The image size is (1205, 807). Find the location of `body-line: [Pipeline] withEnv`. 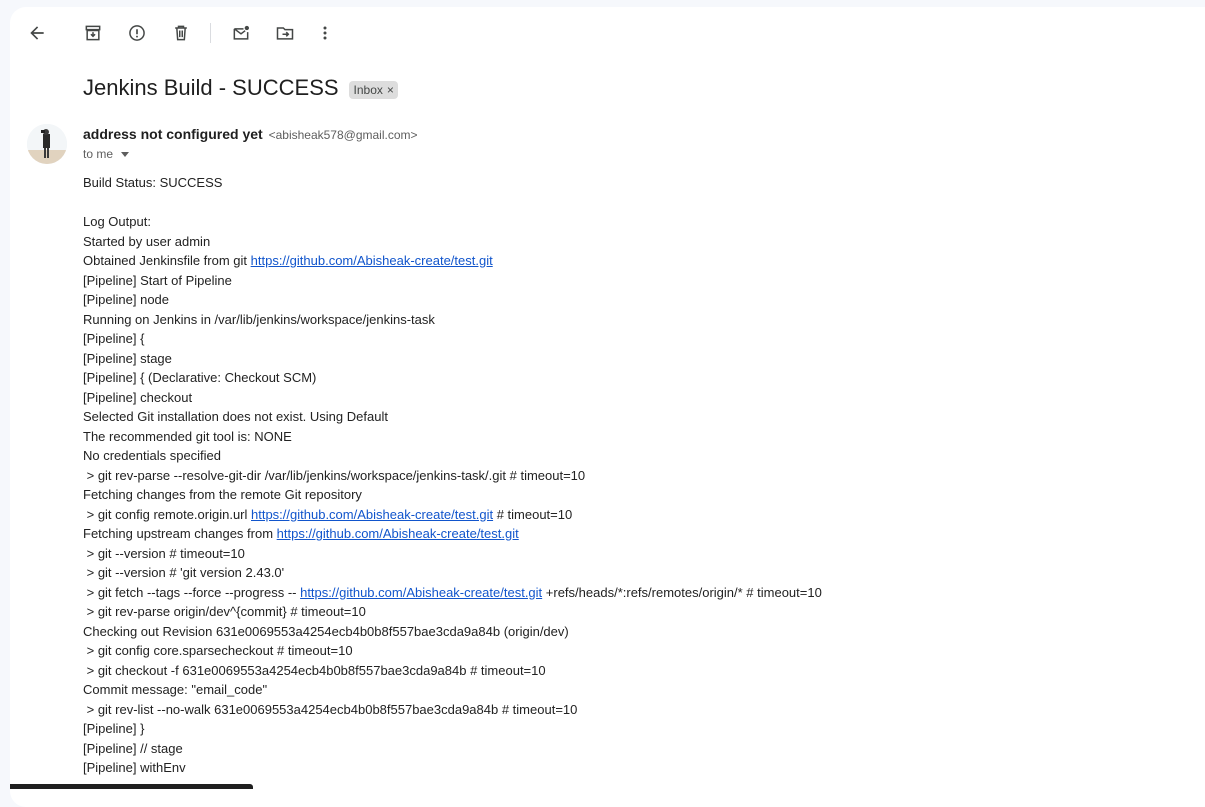

body-line: [Pipeline] withEnv is located at coordinates (134, 767).